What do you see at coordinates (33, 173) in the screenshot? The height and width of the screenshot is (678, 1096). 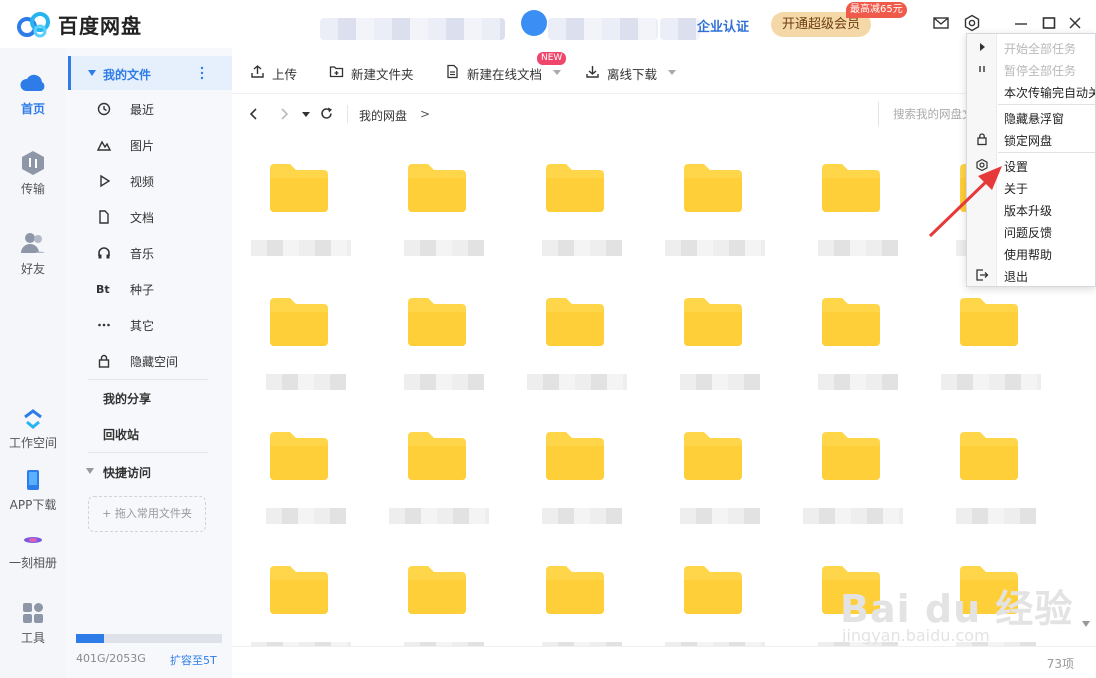 I see `nav-transfer: 传输` at bounding box center [33, 173].